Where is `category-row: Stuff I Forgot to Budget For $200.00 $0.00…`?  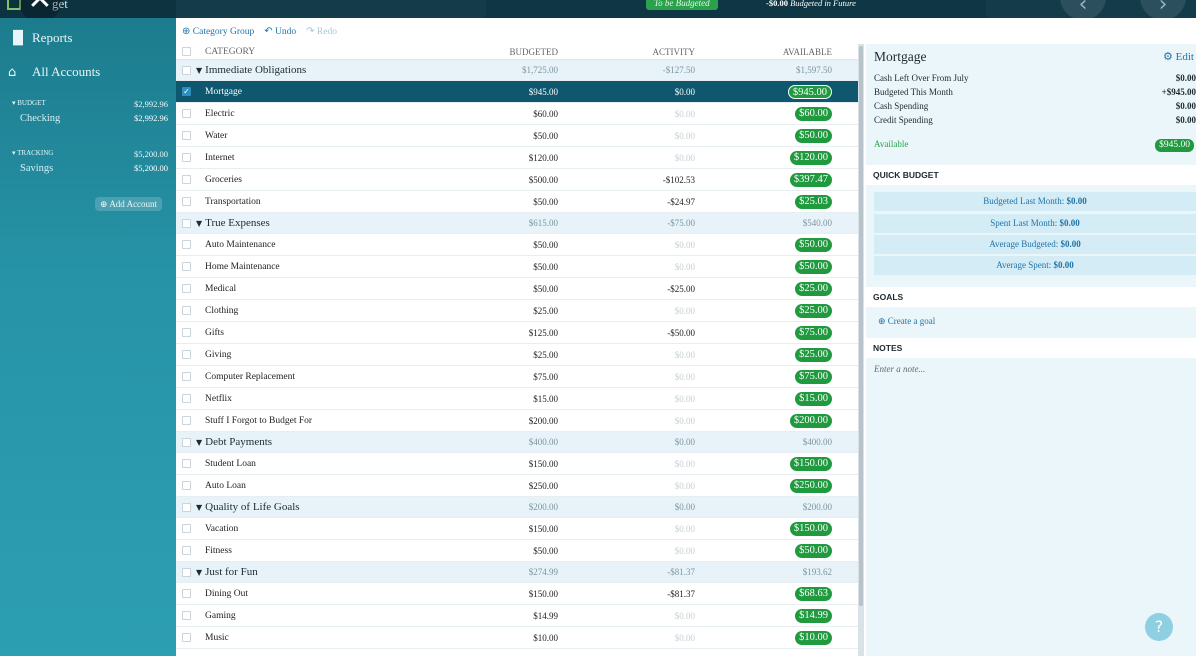 category-row: Stuff I Forgot to Budget For $200.00 $0.00… is located at coordinates (517, 421).